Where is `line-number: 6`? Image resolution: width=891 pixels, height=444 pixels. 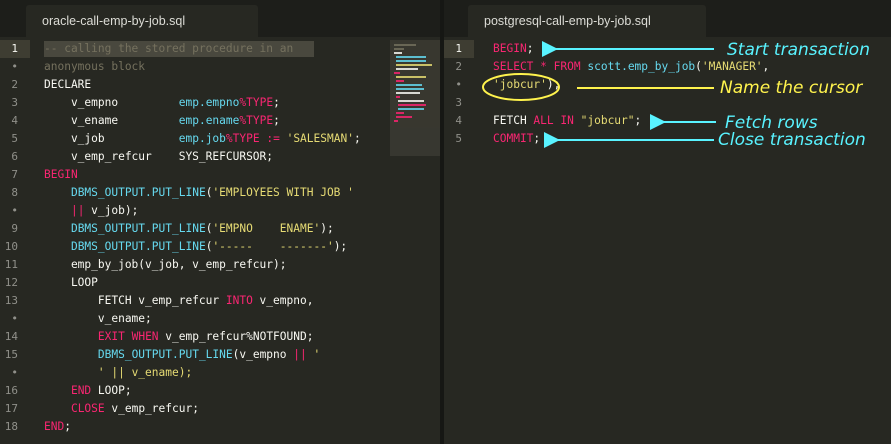 line-number: 6 is located at coordinates (14, 156).